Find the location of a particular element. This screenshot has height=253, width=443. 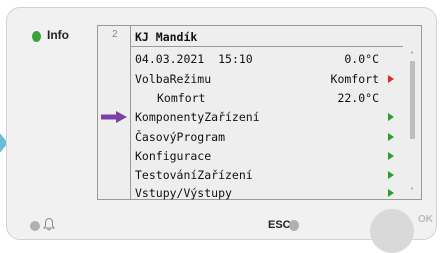

status-led-off is located at coordinates (35, 226).